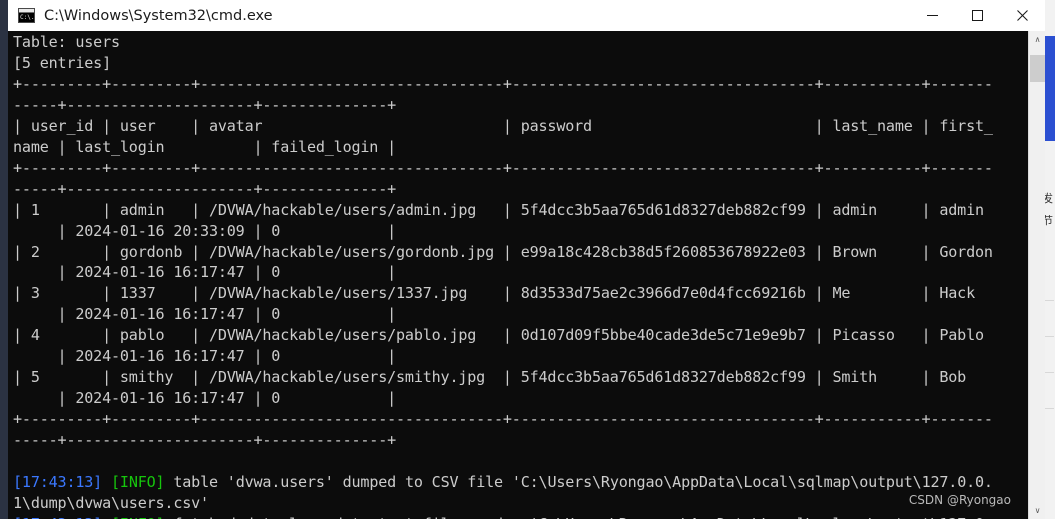  I want to click on scrollbar-thumb, so click(1037, 68).